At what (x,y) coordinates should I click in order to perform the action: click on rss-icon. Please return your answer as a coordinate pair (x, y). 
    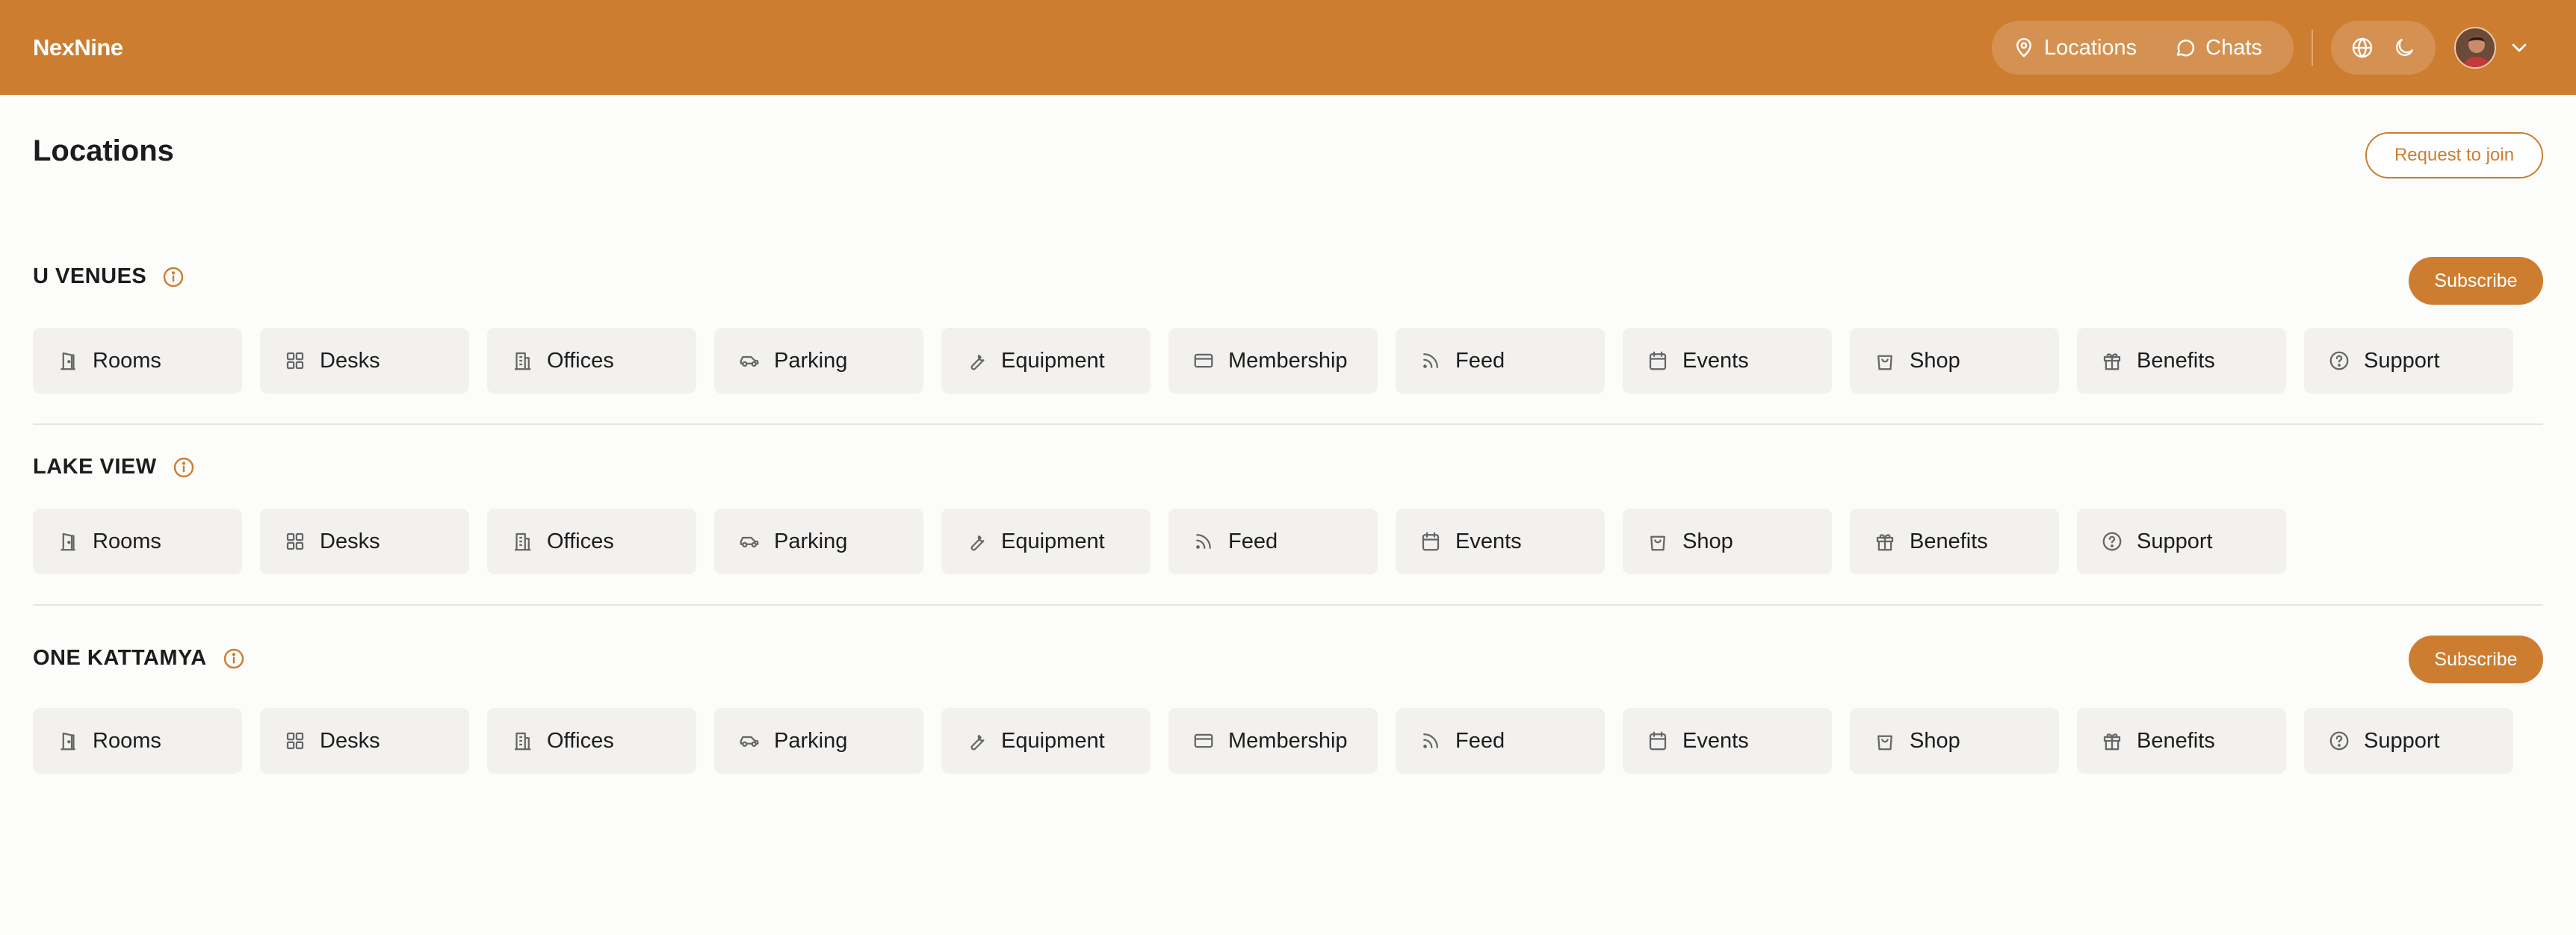
    Looking at the image, I should click on (1430, 740).